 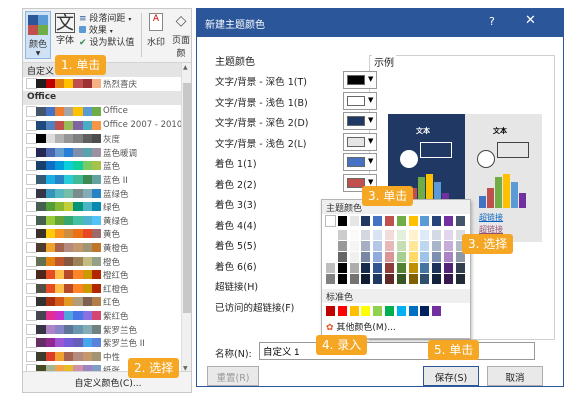 What do you see at coordinates (397, 351) in the screenshot?
I see `name-input` at bounding box center [397, 351].